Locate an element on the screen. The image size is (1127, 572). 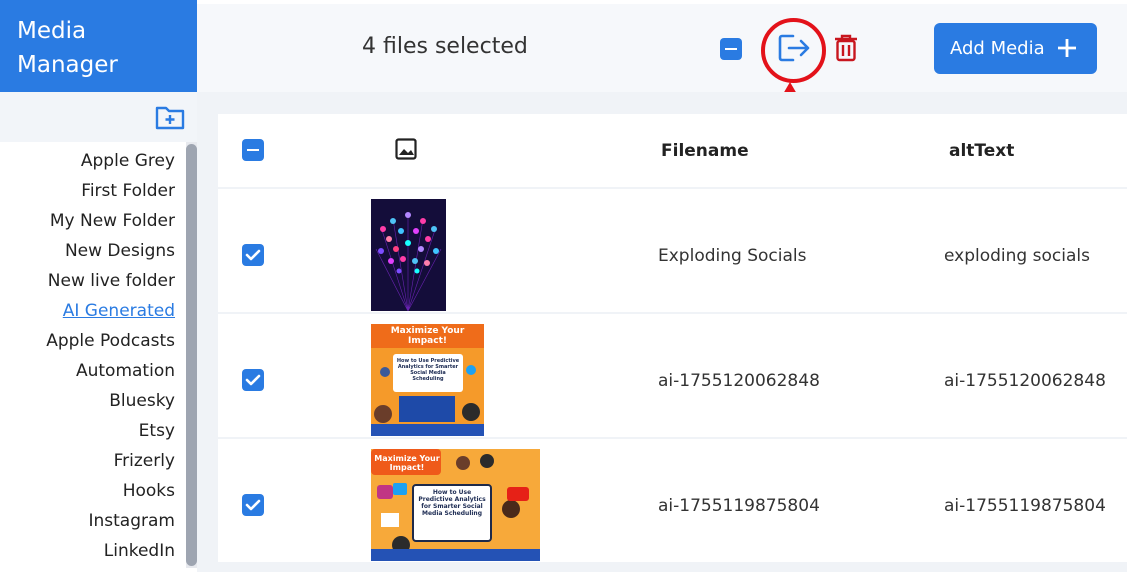
add-media-button: Add Media is located at coordinates (1015, 48).